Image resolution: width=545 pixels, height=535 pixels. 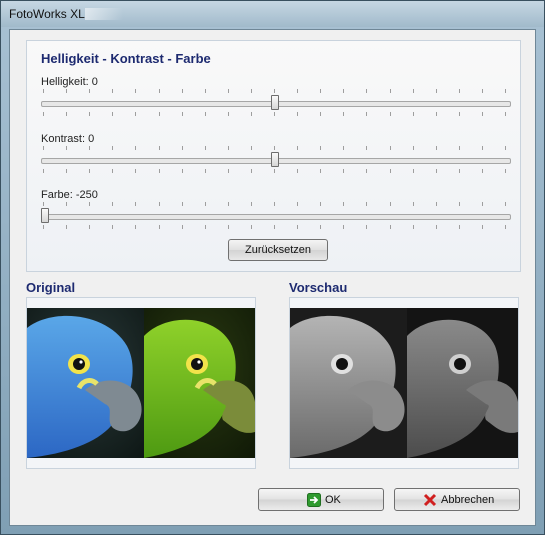 What do you see at coordinates (276, 217) in the screenshot?
I see `color-track` at bounding box center [276, 217].